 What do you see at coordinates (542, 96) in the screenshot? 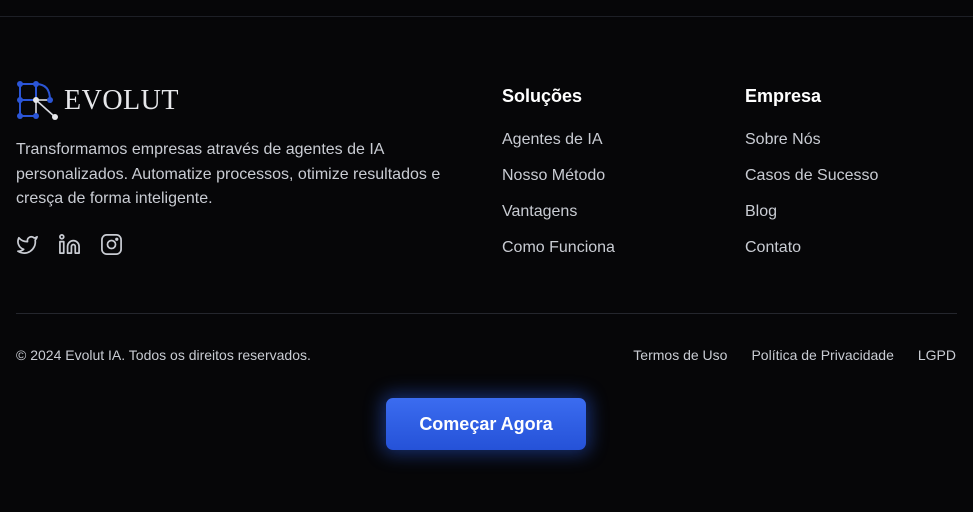
I see `solutions-heading: Soluções` at bounding box center [542, 96].